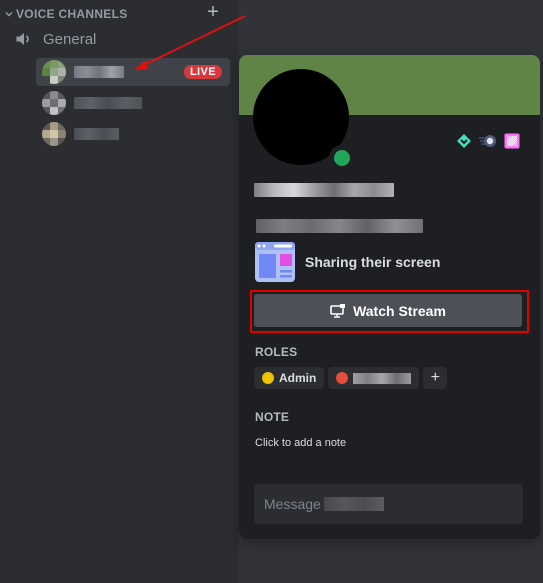 This screenshot has width=543, height=583. What do you see at coordinates (22, 39) in the screenshot?
I see `speaker-icon` at bounding box center [22, 39].